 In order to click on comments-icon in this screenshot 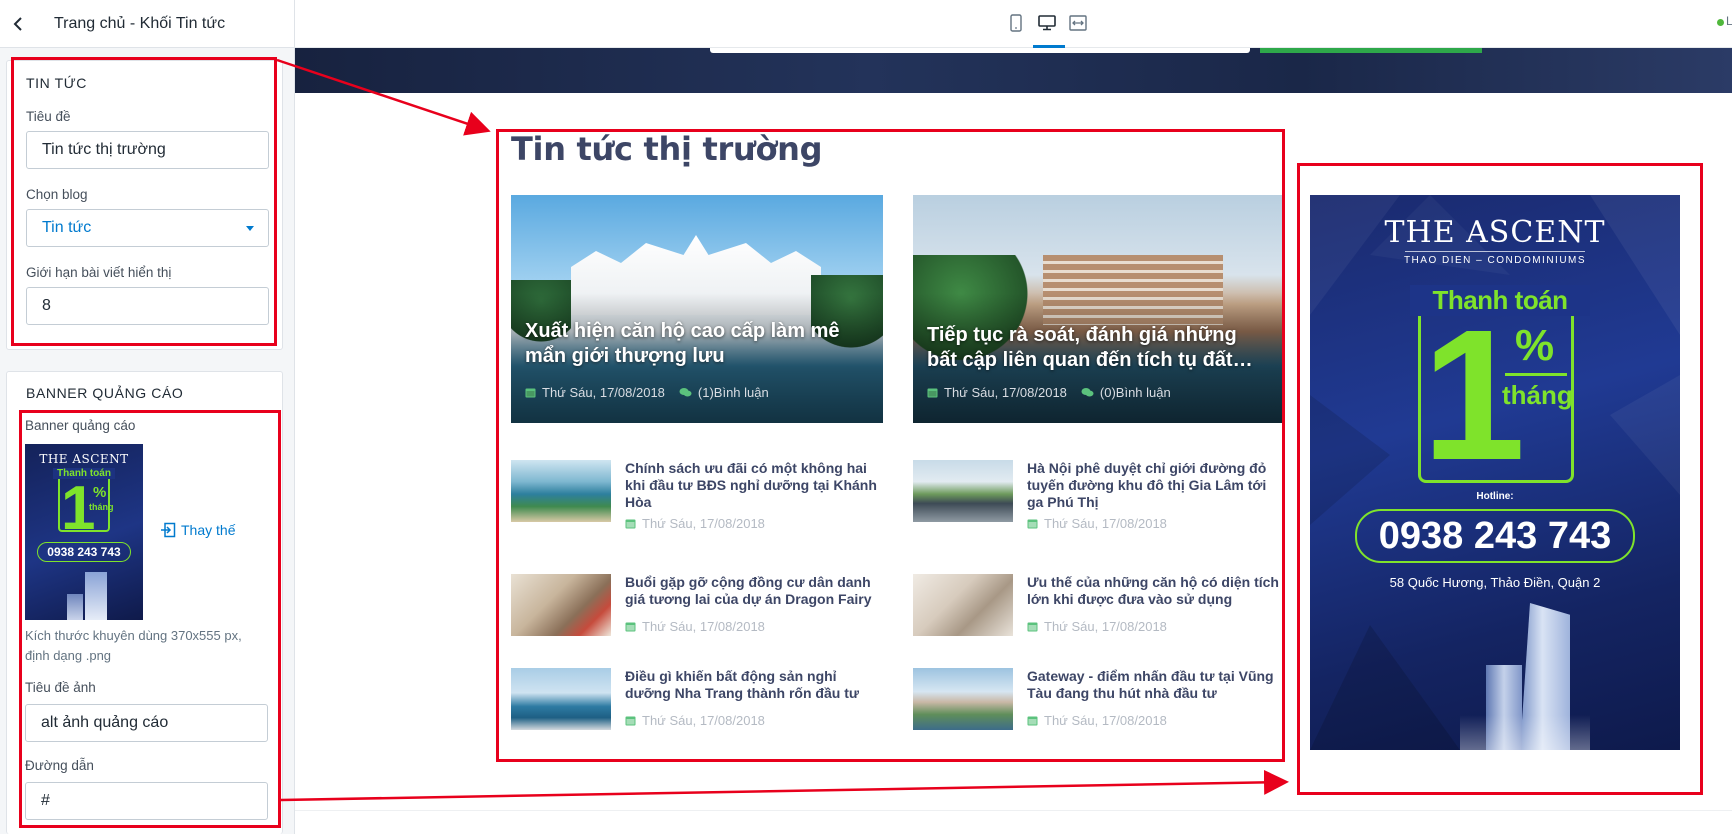, I will do `click(1087, 392)`.